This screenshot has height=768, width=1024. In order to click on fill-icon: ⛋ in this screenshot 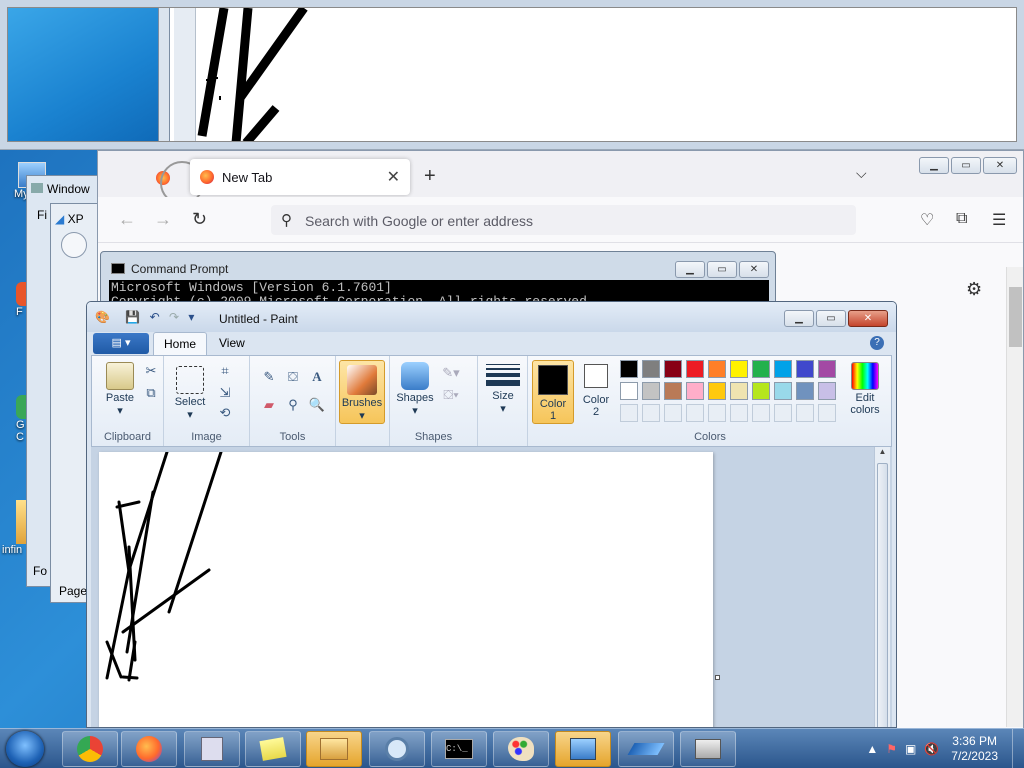, I will do `click(293, 377)`.